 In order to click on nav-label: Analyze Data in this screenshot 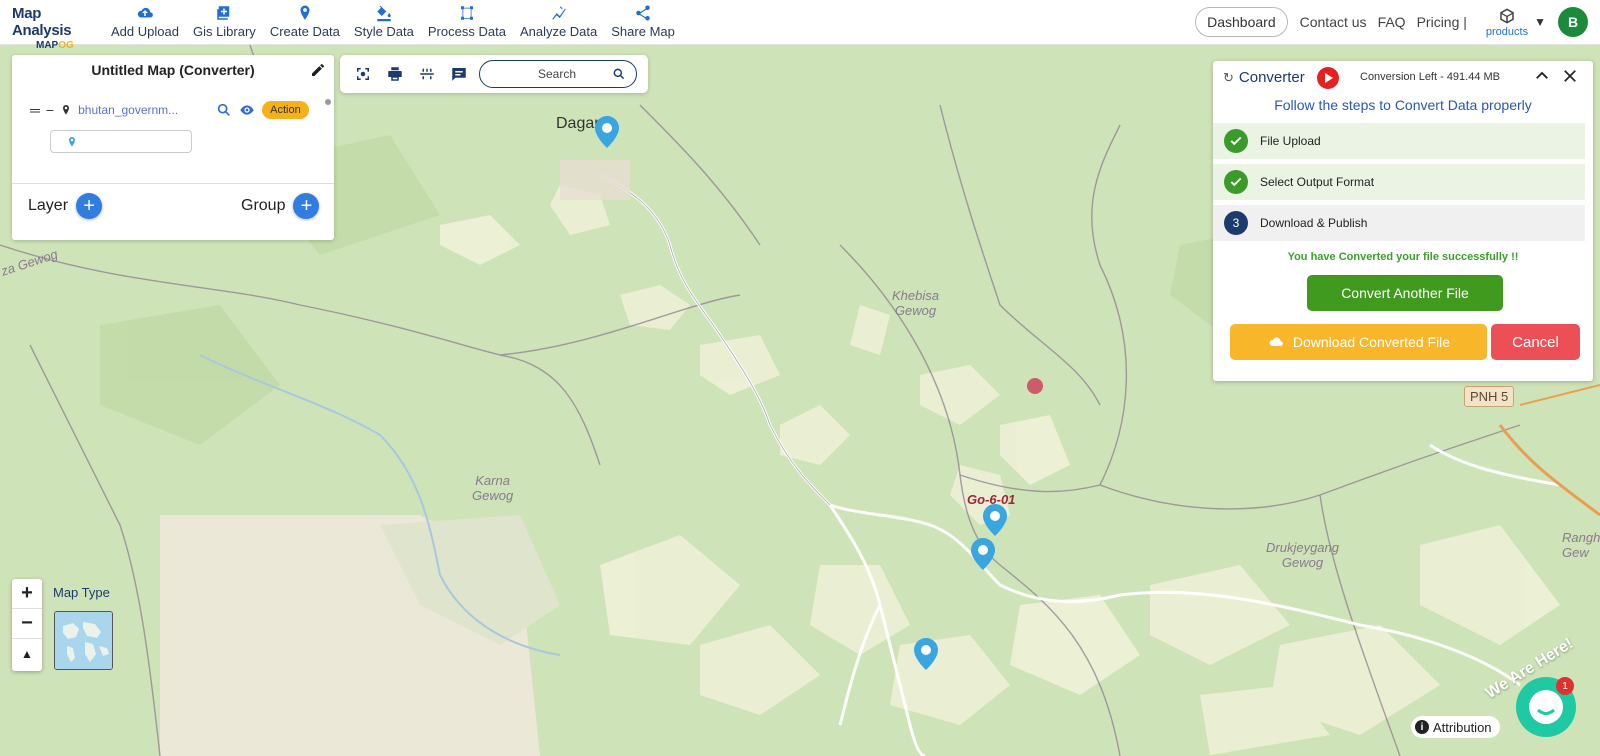, I will do `click(558, 31)`.